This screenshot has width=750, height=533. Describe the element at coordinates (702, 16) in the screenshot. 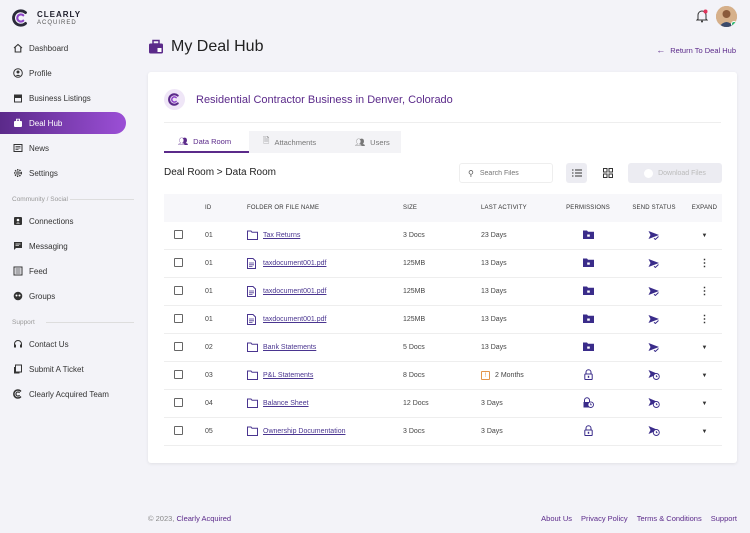

I see `notification-bell-icon` at that location.